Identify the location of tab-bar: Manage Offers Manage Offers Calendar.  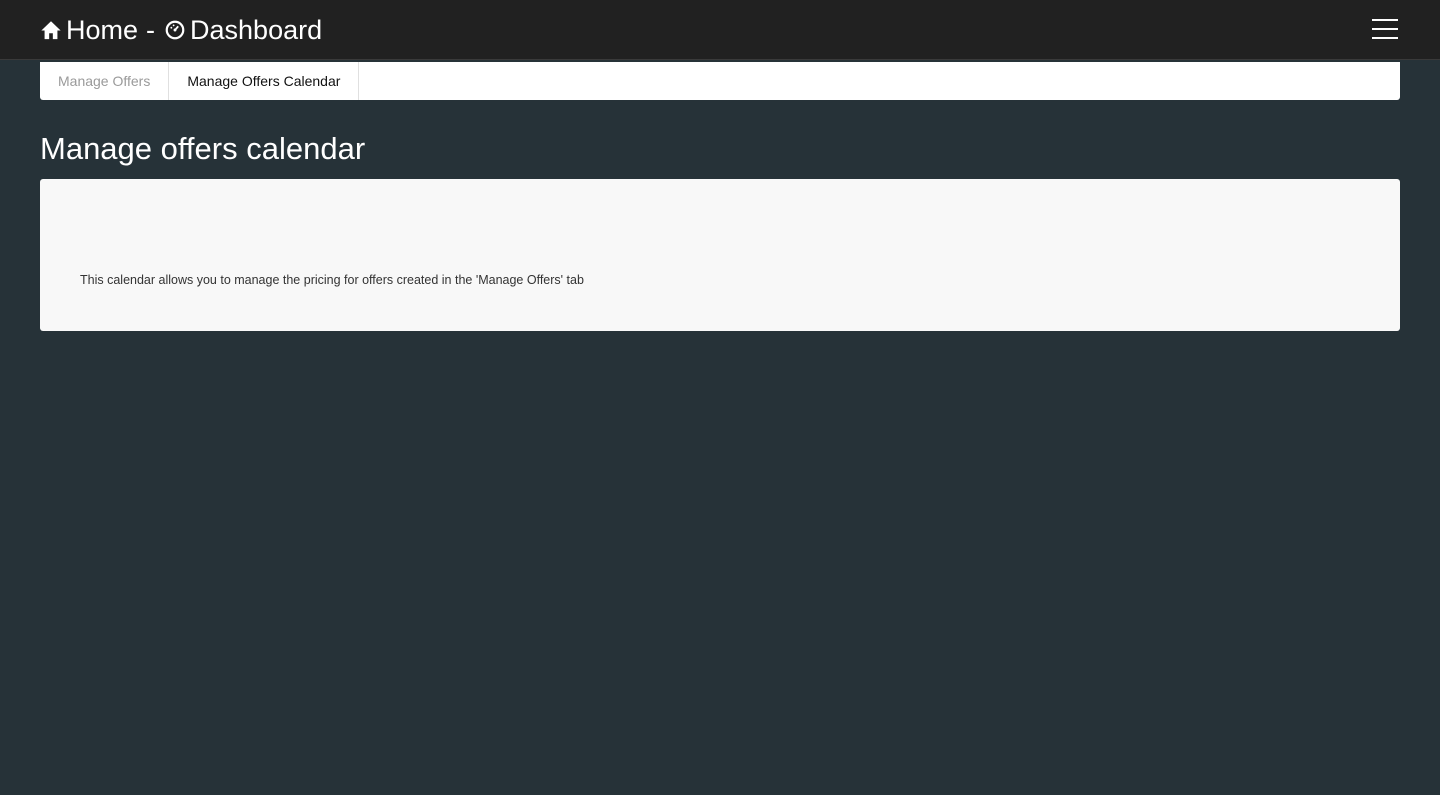
(720, 81).